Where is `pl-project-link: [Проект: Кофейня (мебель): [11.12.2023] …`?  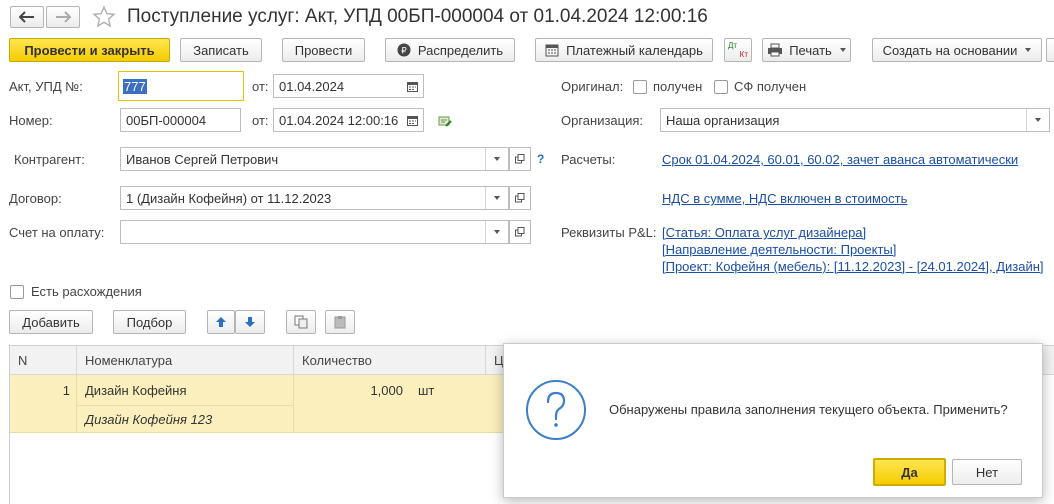 pl-project-link: [Проект: Кофейня (мебель): [11.12.2023] … is located at coordinates (853, 266).